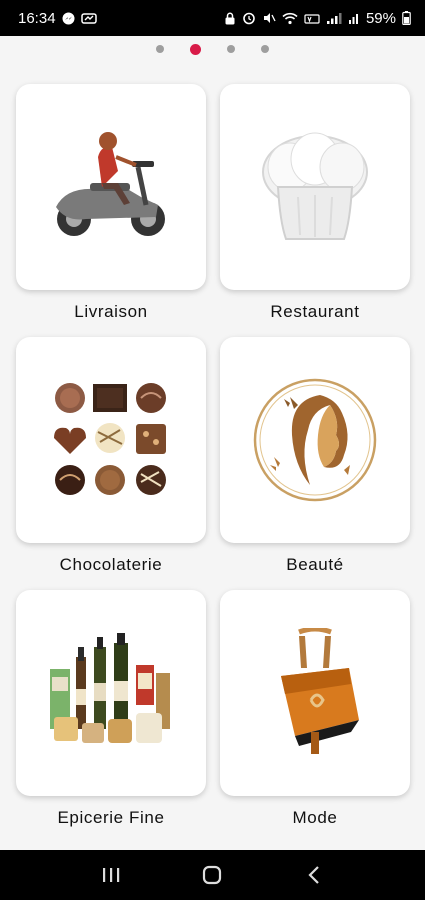  I want to click on beauty-woman-icon, so click(315, 440).